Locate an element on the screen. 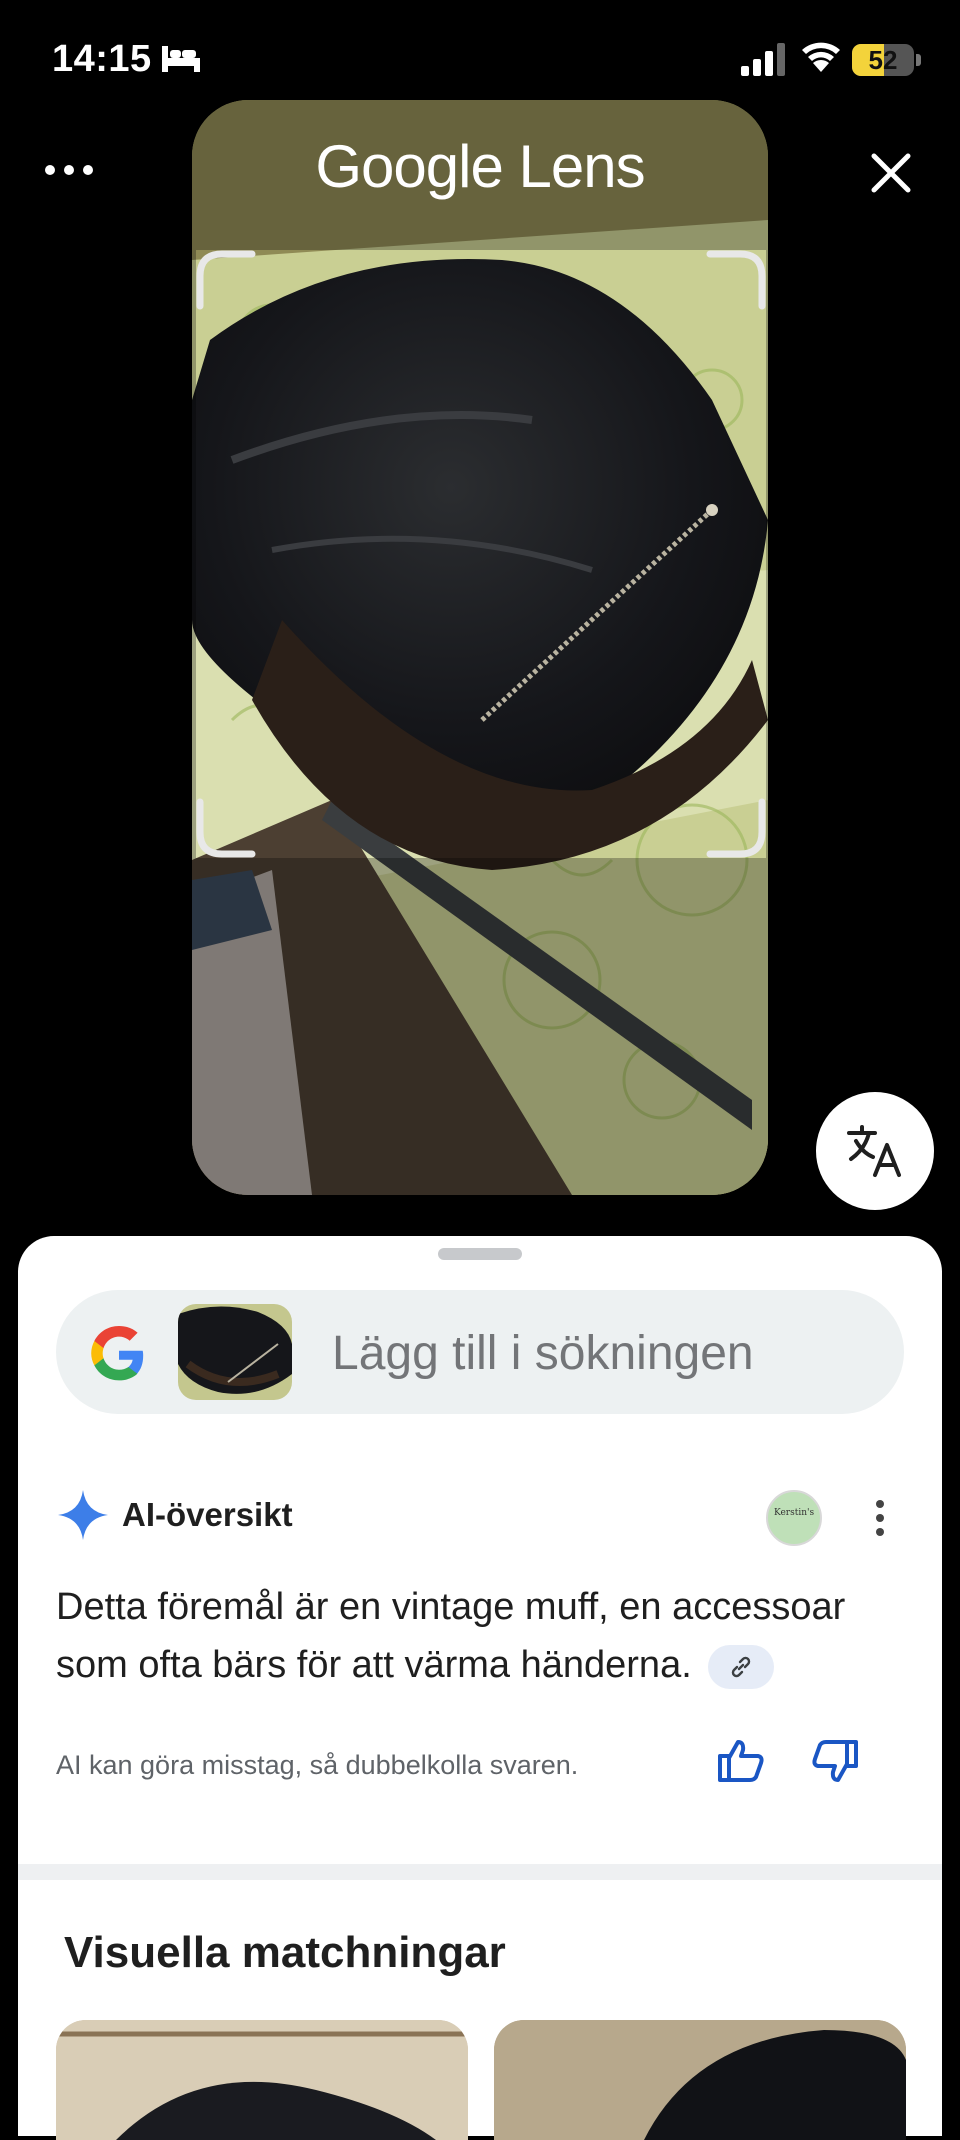 The width and height of the screenshot is (960, 2140). battery-tip is located at coordinates (918, 60).